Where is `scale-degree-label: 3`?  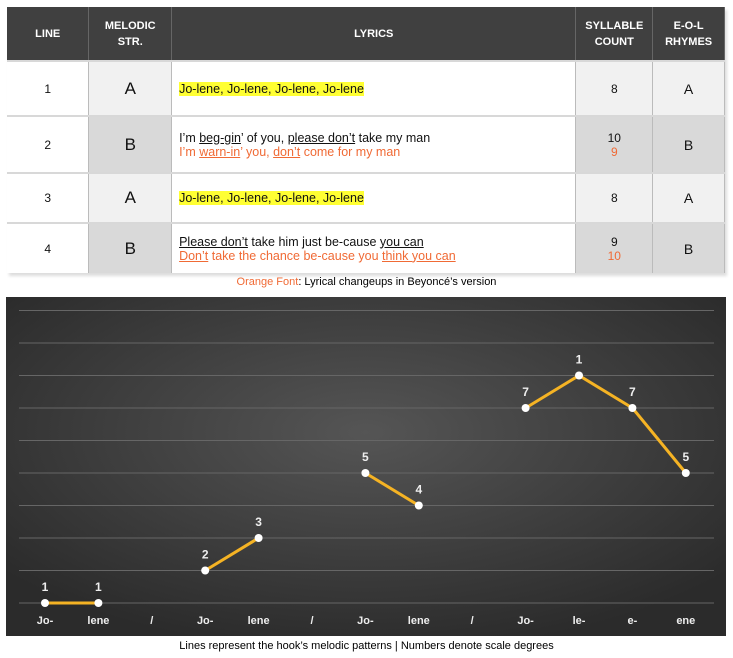 scale-degree-label: 3 is located at coordinates (258, 522).